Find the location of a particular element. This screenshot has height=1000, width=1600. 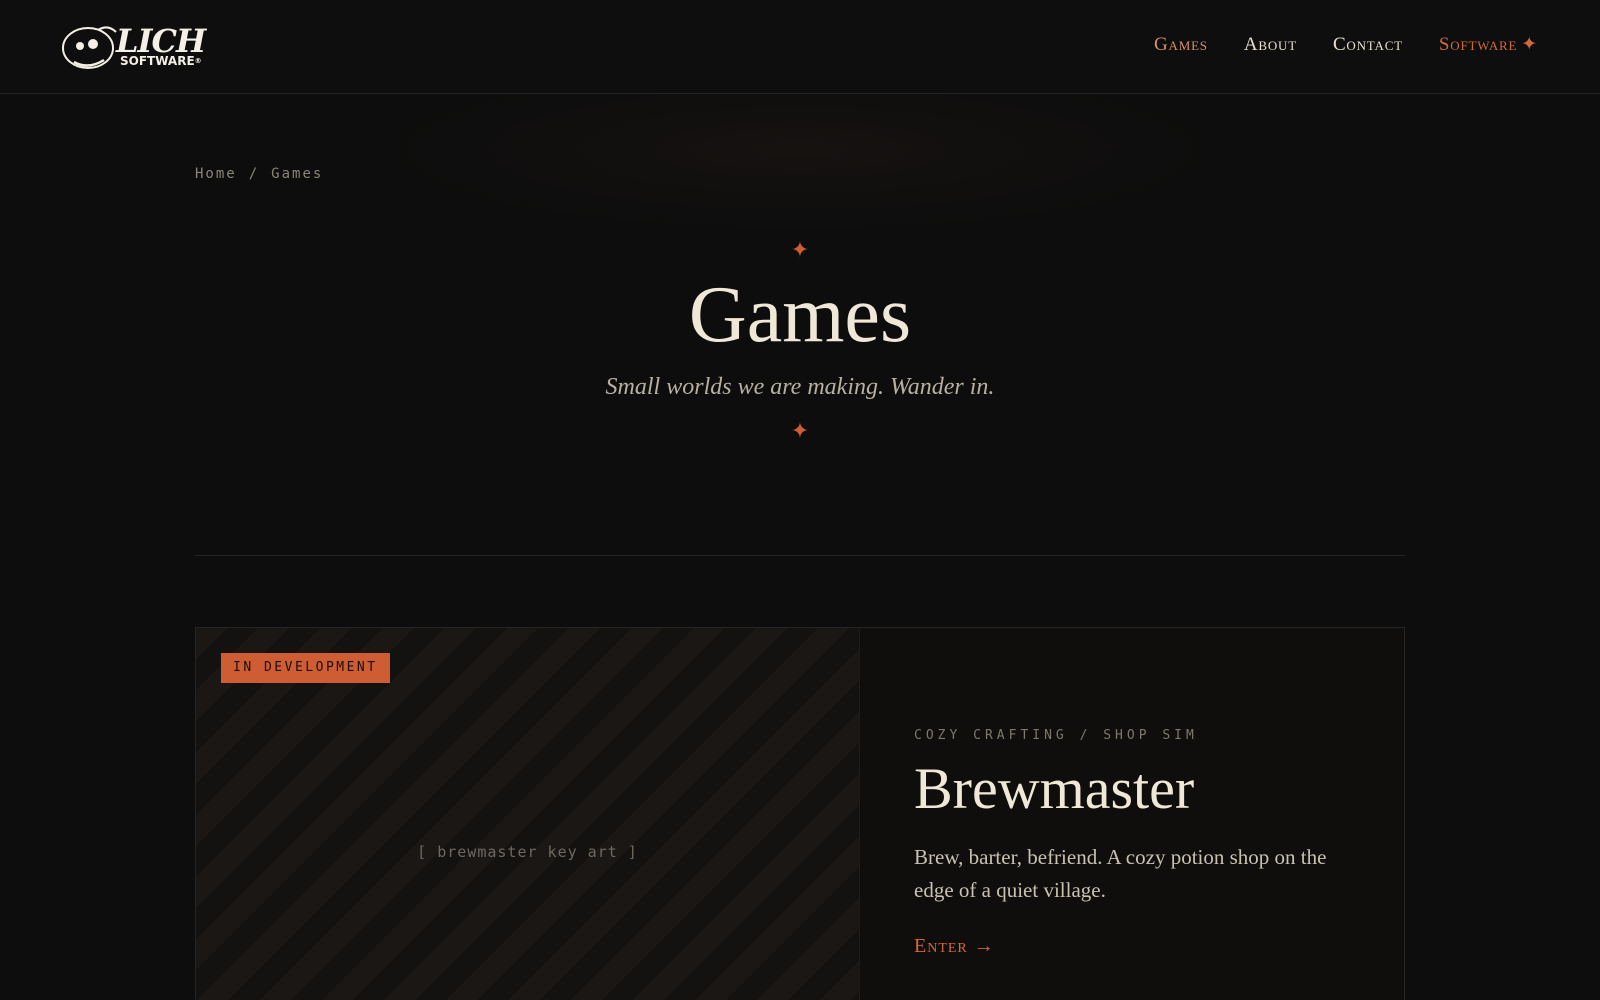

key-art-placeholder: [ brewmaster key art ] is located at coordinates (527, 852).